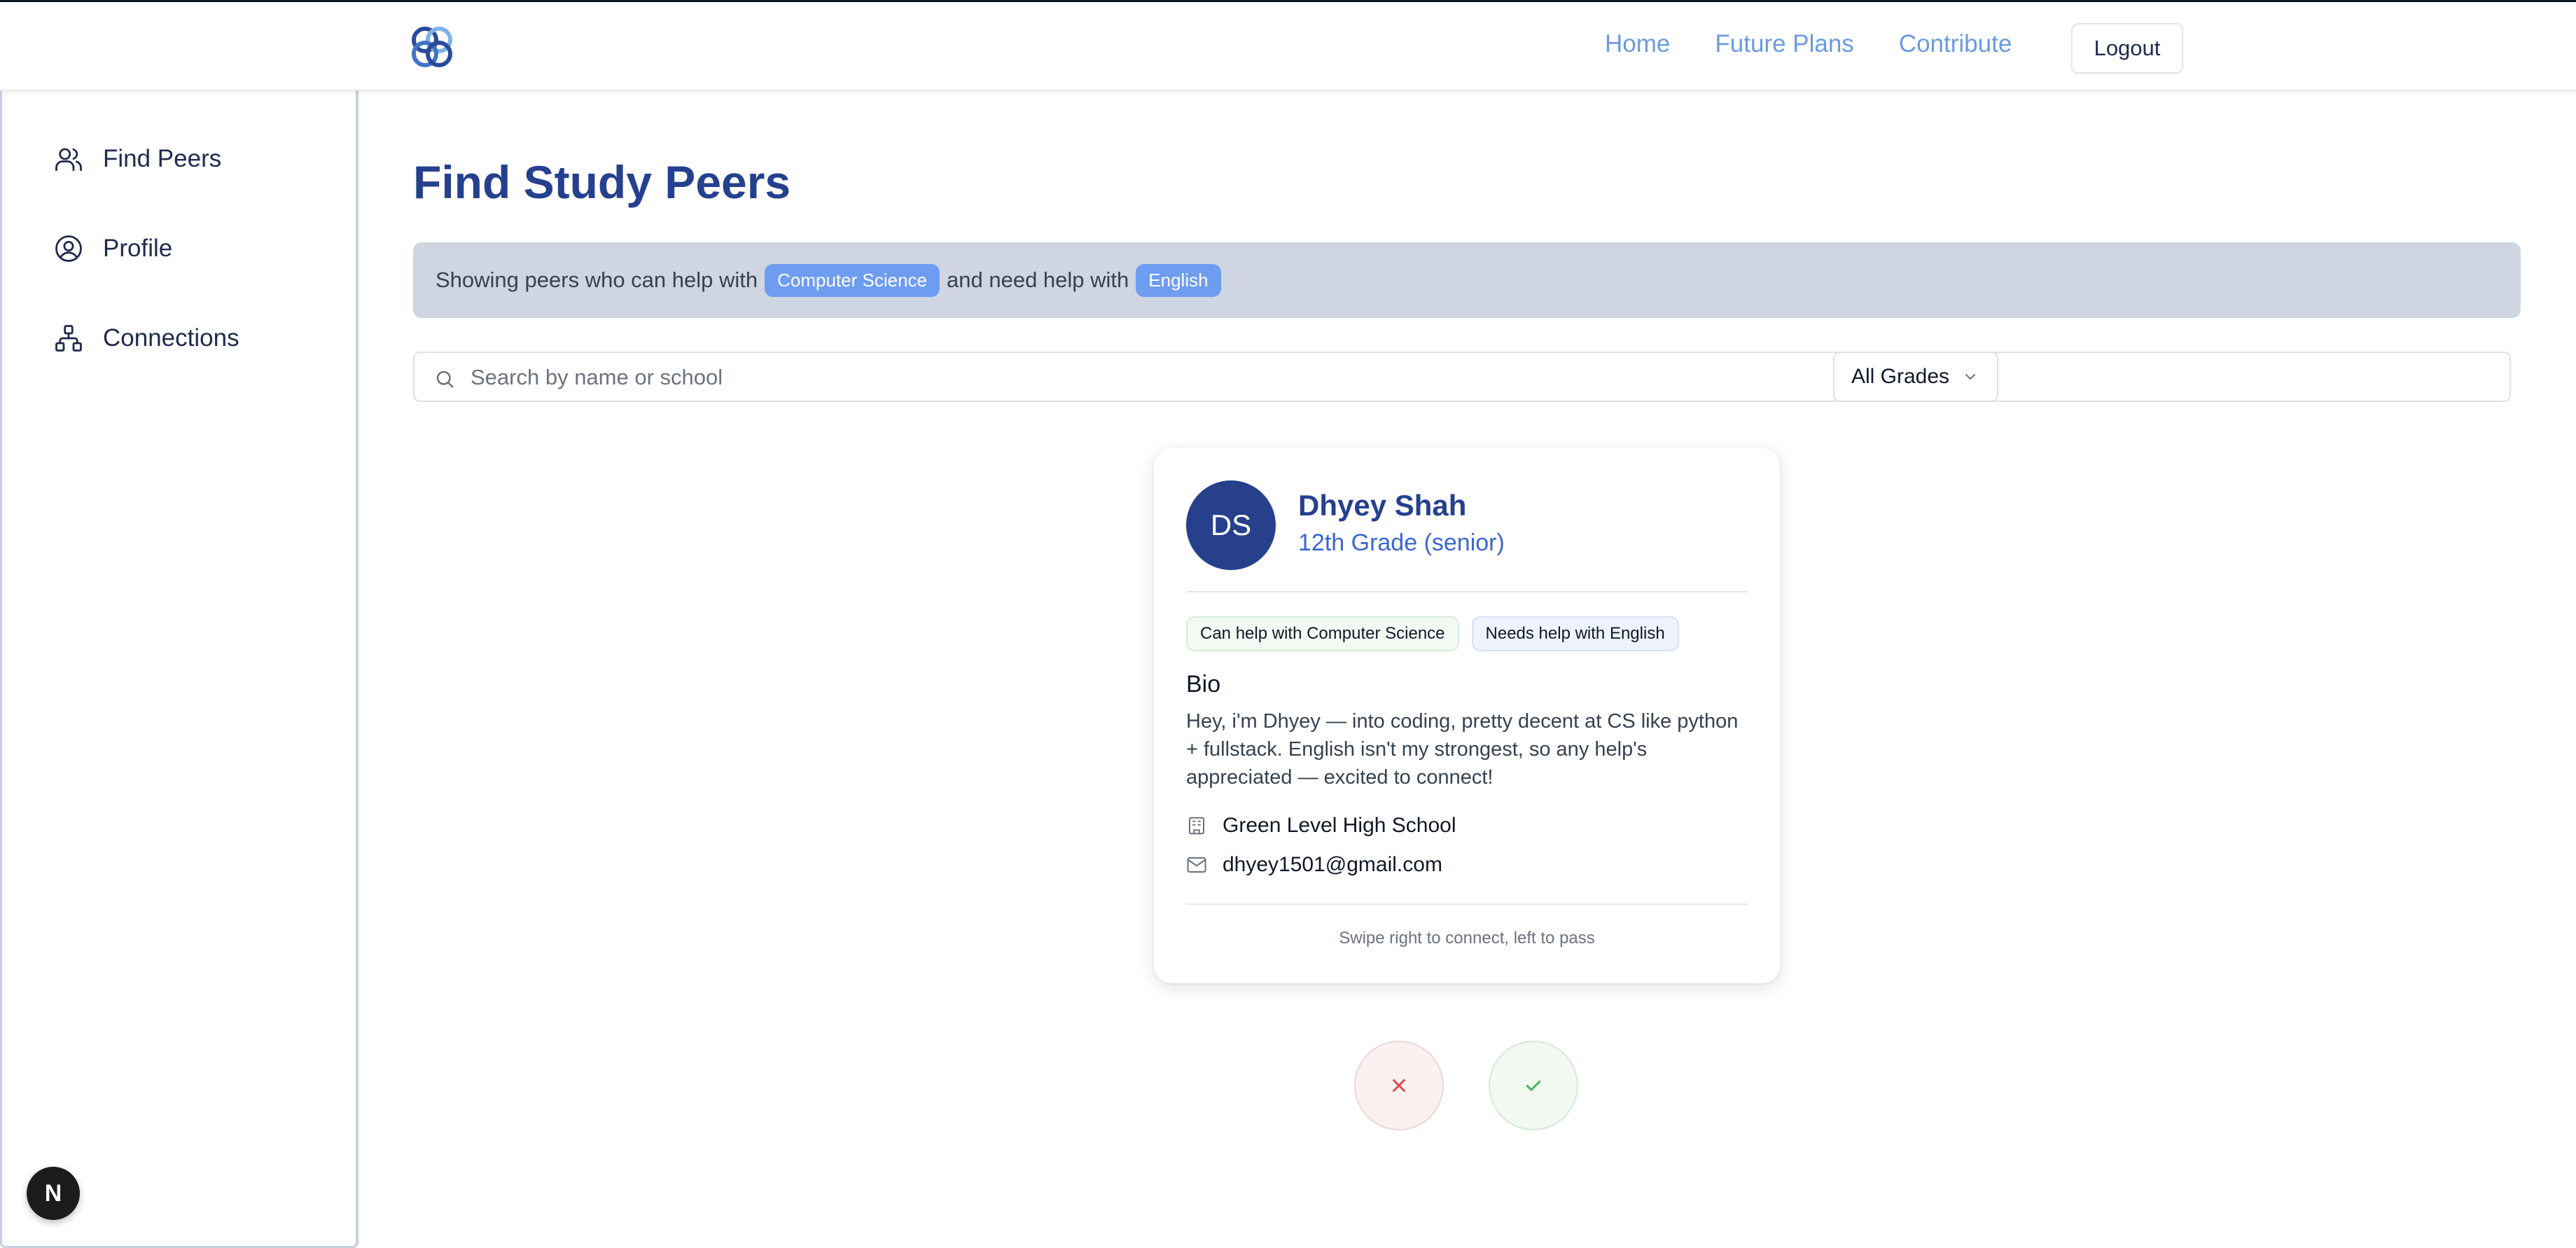  I want to click on sidebar-item-label: Profile, so click(138, 248).